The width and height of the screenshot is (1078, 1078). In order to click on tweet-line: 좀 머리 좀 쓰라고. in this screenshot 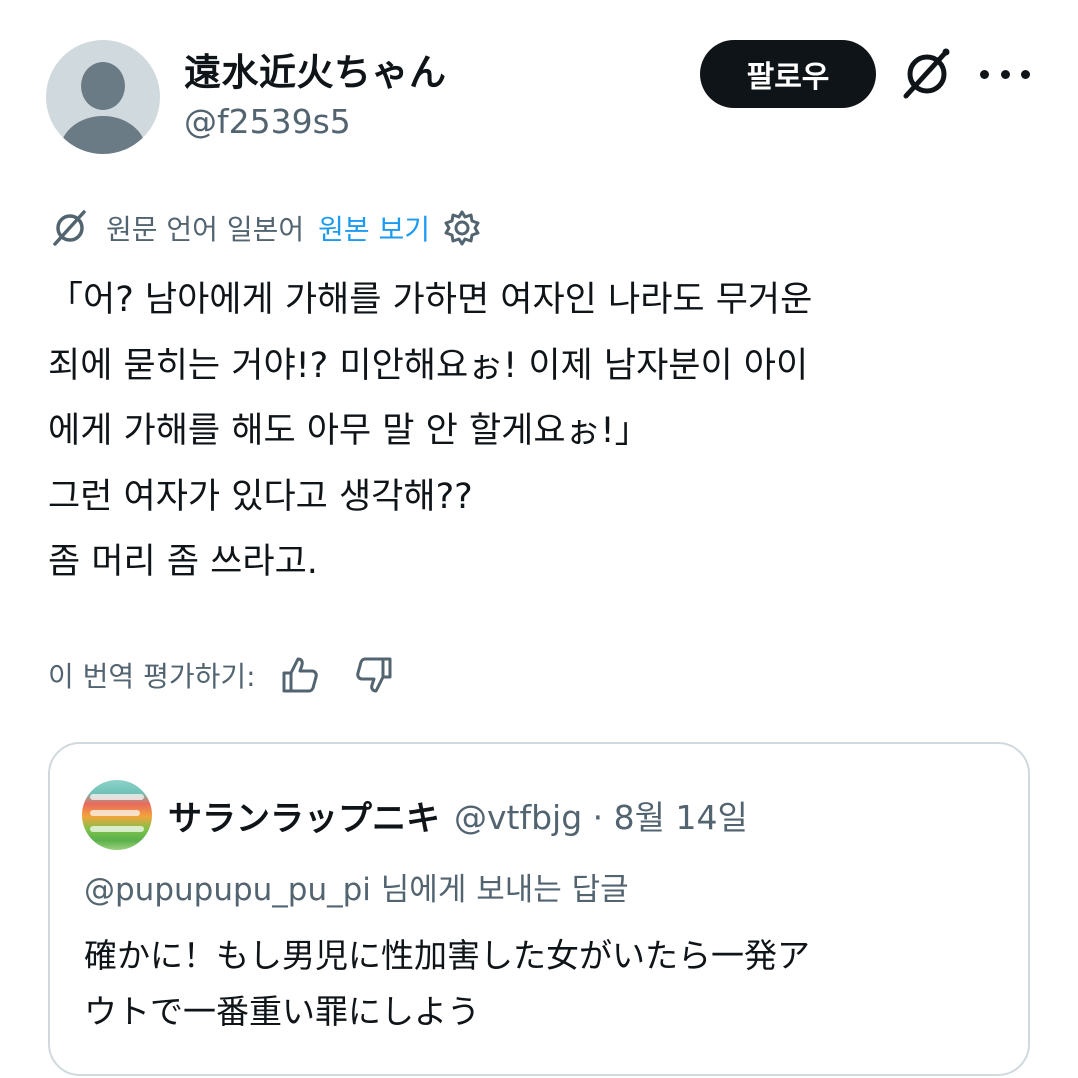, I will do `click(183, 562)`.